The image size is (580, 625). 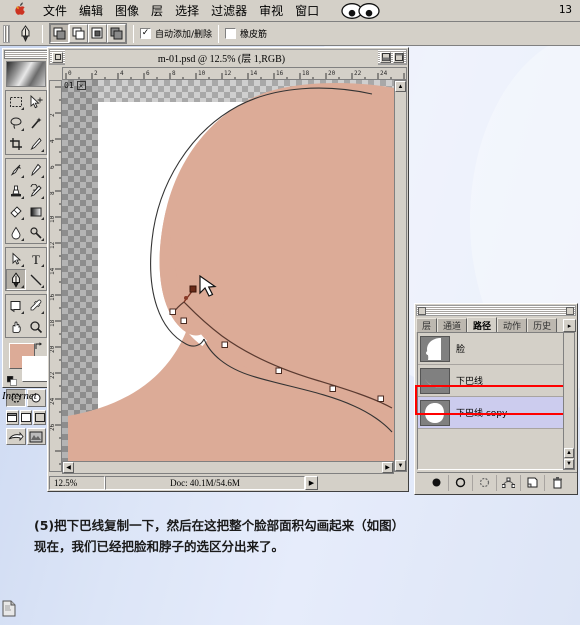 I want to click on rubber-band-checkbox-row: 橡皮筋, so click(x=246, y=33).